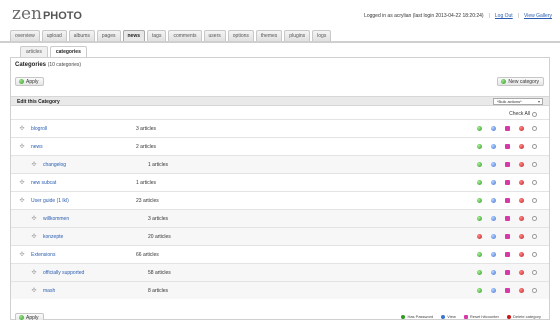 The height and width of the screenshot is (320, 560). What do you see at coordinates (29, 316) in the screenshot?
I see `apply-button-bottom: Apply` at bounding box center [29, 316].